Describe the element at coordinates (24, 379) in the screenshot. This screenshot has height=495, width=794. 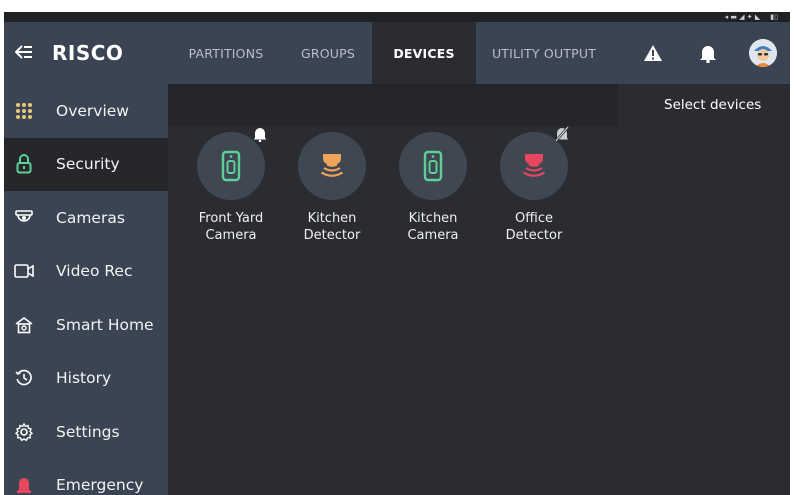
I see `history-icon` at that location.